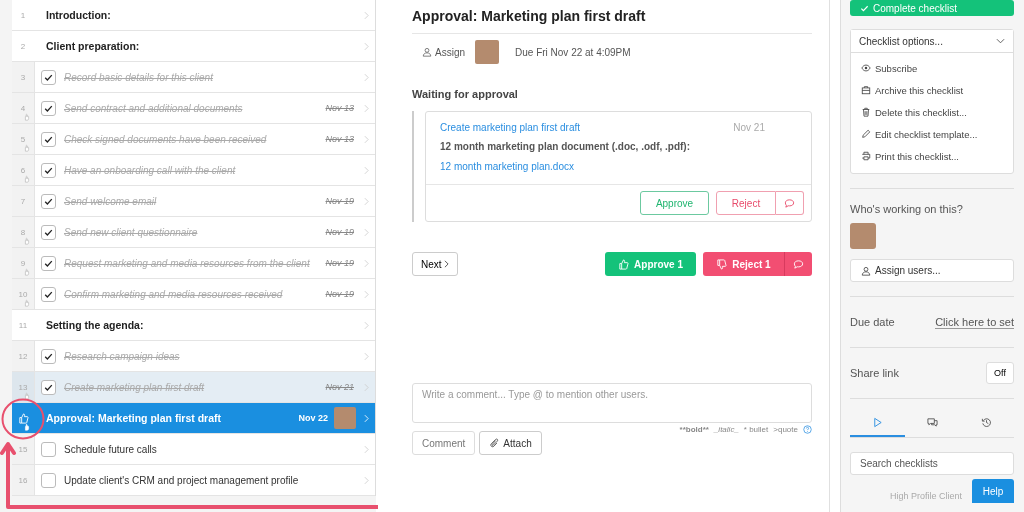  Describe the element at coordinates (193, 46) in the screenshot. I see `checklist-row: 2 Client preparation:` at that location.